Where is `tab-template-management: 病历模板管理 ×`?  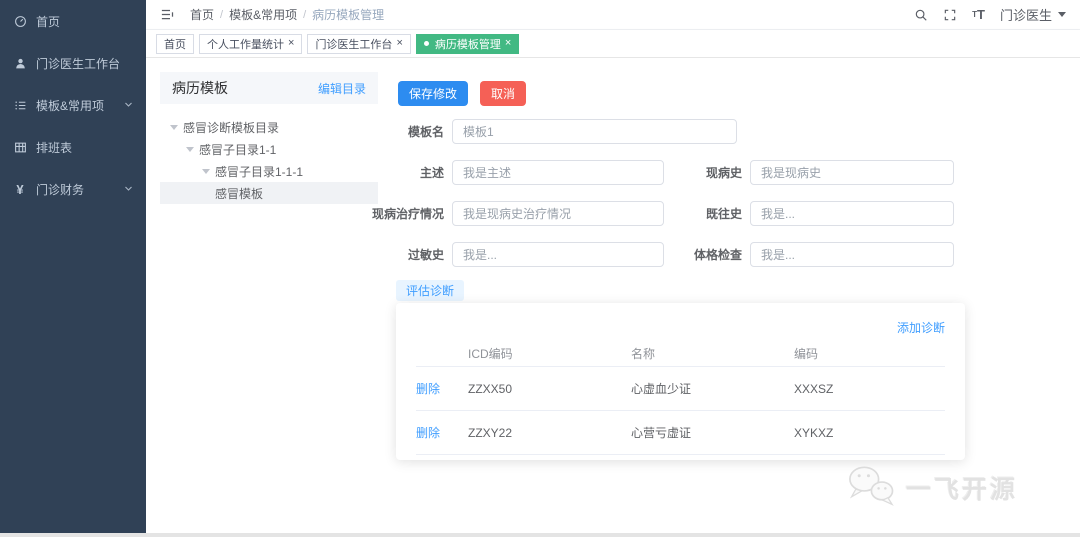 tab-template-management: 病历模板管理 × is located at coordinates (467, 43).